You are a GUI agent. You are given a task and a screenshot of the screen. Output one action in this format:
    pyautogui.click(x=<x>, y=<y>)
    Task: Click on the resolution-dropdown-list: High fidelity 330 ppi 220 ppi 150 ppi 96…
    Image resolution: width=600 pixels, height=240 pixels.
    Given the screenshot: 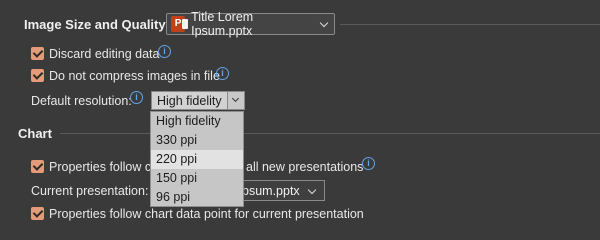 What is the action you would take?
    pyautogui.click(x=197, y=159)
    